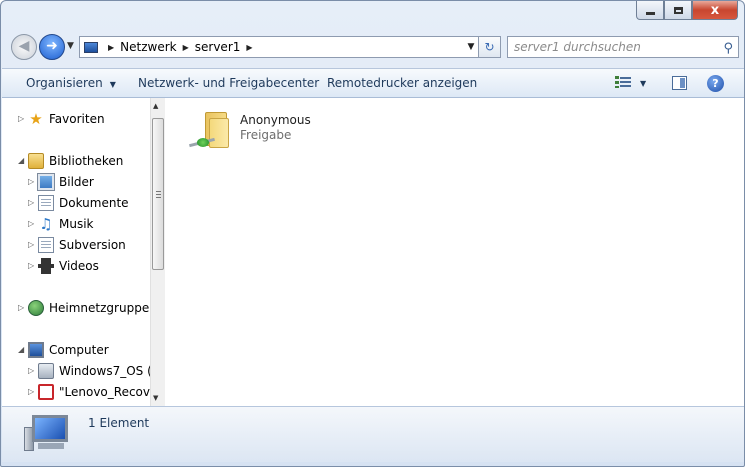  Describe the element at coordinates (46, 224) in the screenshot. I see `music-icon: ♫` at that location.